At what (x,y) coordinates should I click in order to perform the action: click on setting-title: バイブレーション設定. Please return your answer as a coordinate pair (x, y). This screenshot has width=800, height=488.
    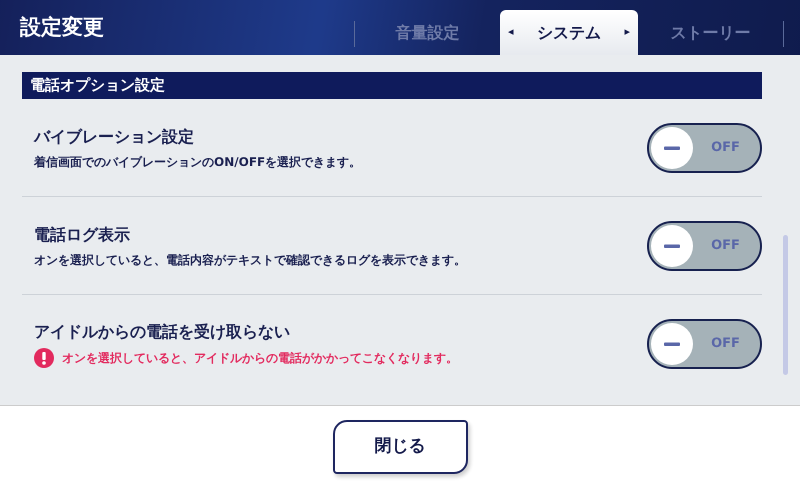
    Looking at the image, I should click on (114, 137).